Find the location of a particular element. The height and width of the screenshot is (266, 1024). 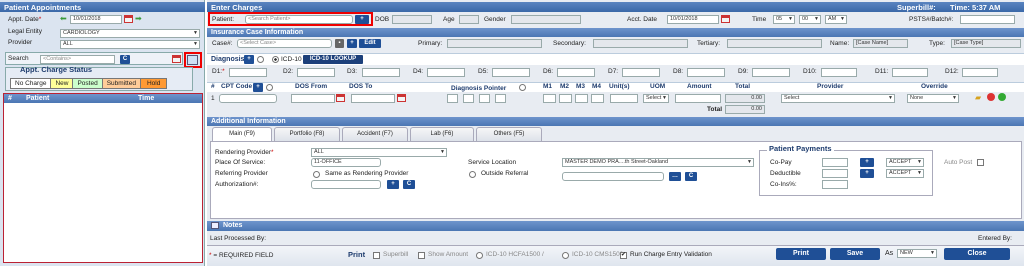

cpt-provider-select: Select is located at coordinates (838, 98).